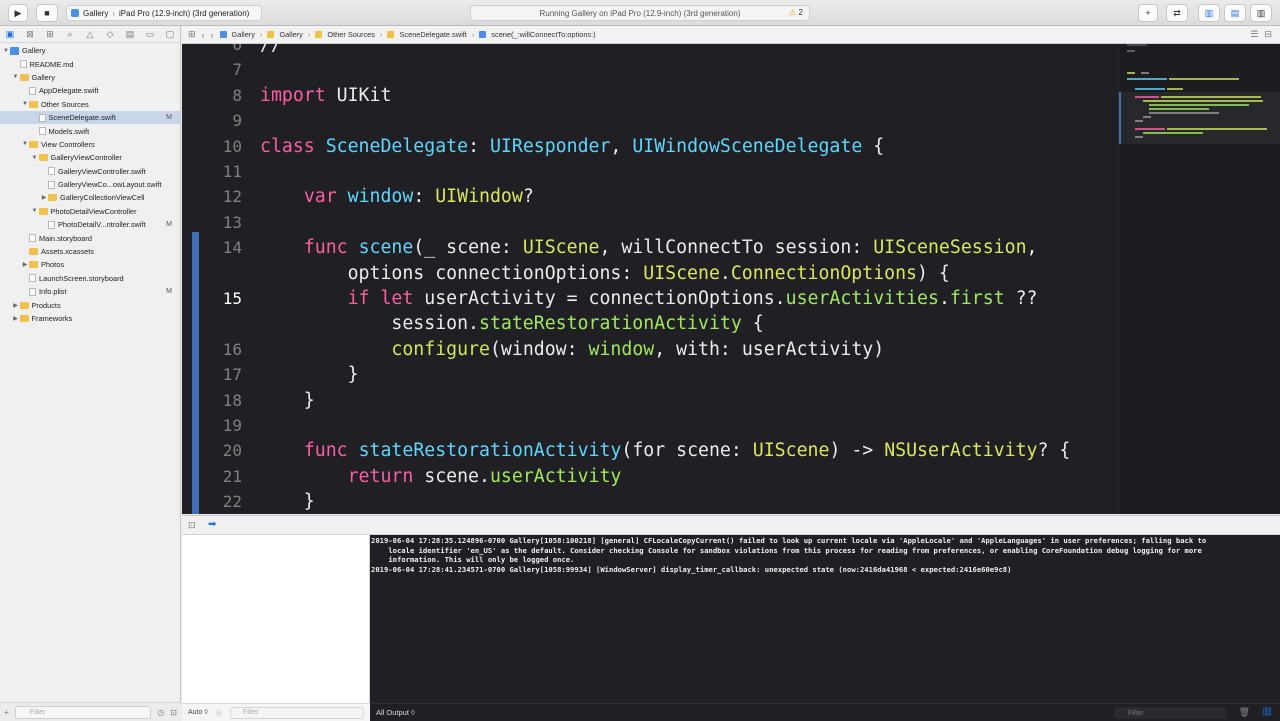 This screenshot has width=1280, height=721. Describe the element at coordinates (90, 144) in the screenshot. I see `navigator-item: ▼ View Controllers` at that location.